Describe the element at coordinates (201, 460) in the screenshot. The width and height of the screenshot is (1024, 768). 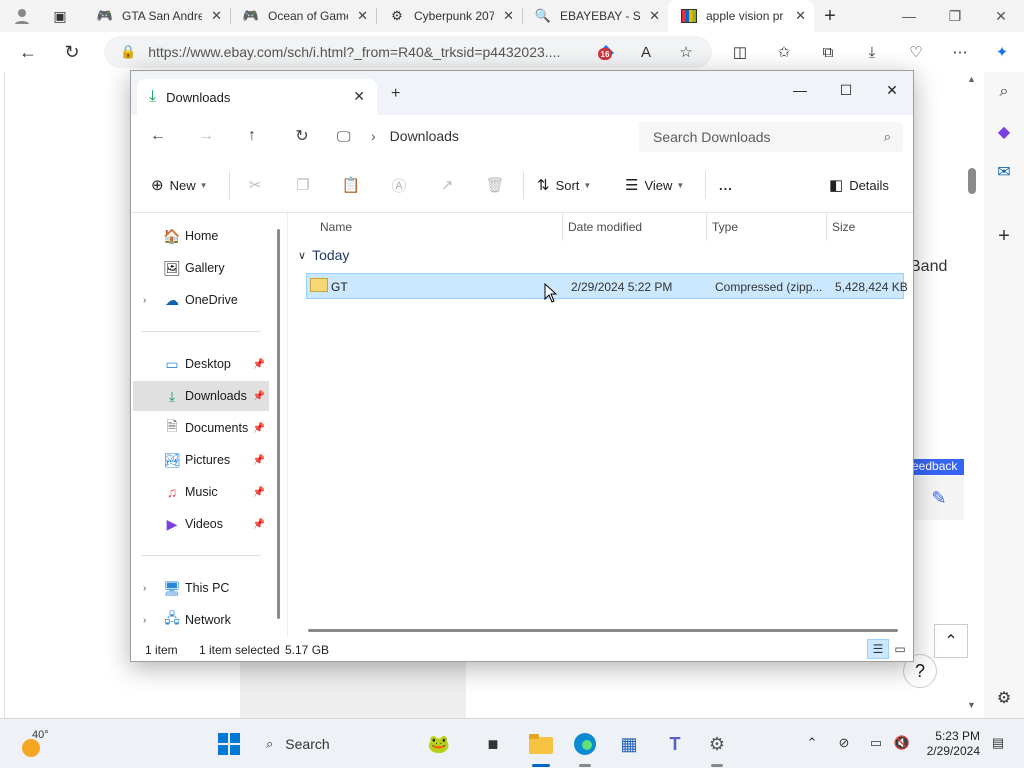
I see `sidebar-item-pictures: 🏞 Pictures 📌` at that location.